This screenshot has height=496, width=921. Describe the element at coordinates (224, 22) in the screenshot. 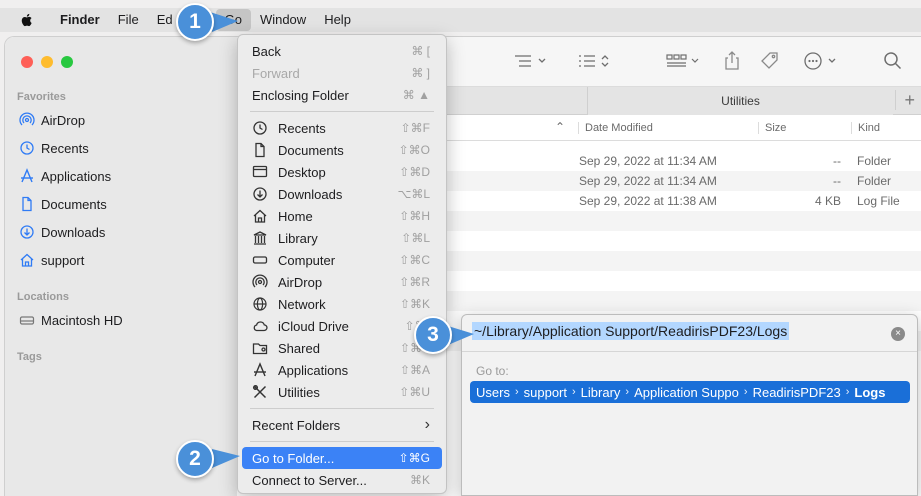

I see `callout-1-pointer` at that location.